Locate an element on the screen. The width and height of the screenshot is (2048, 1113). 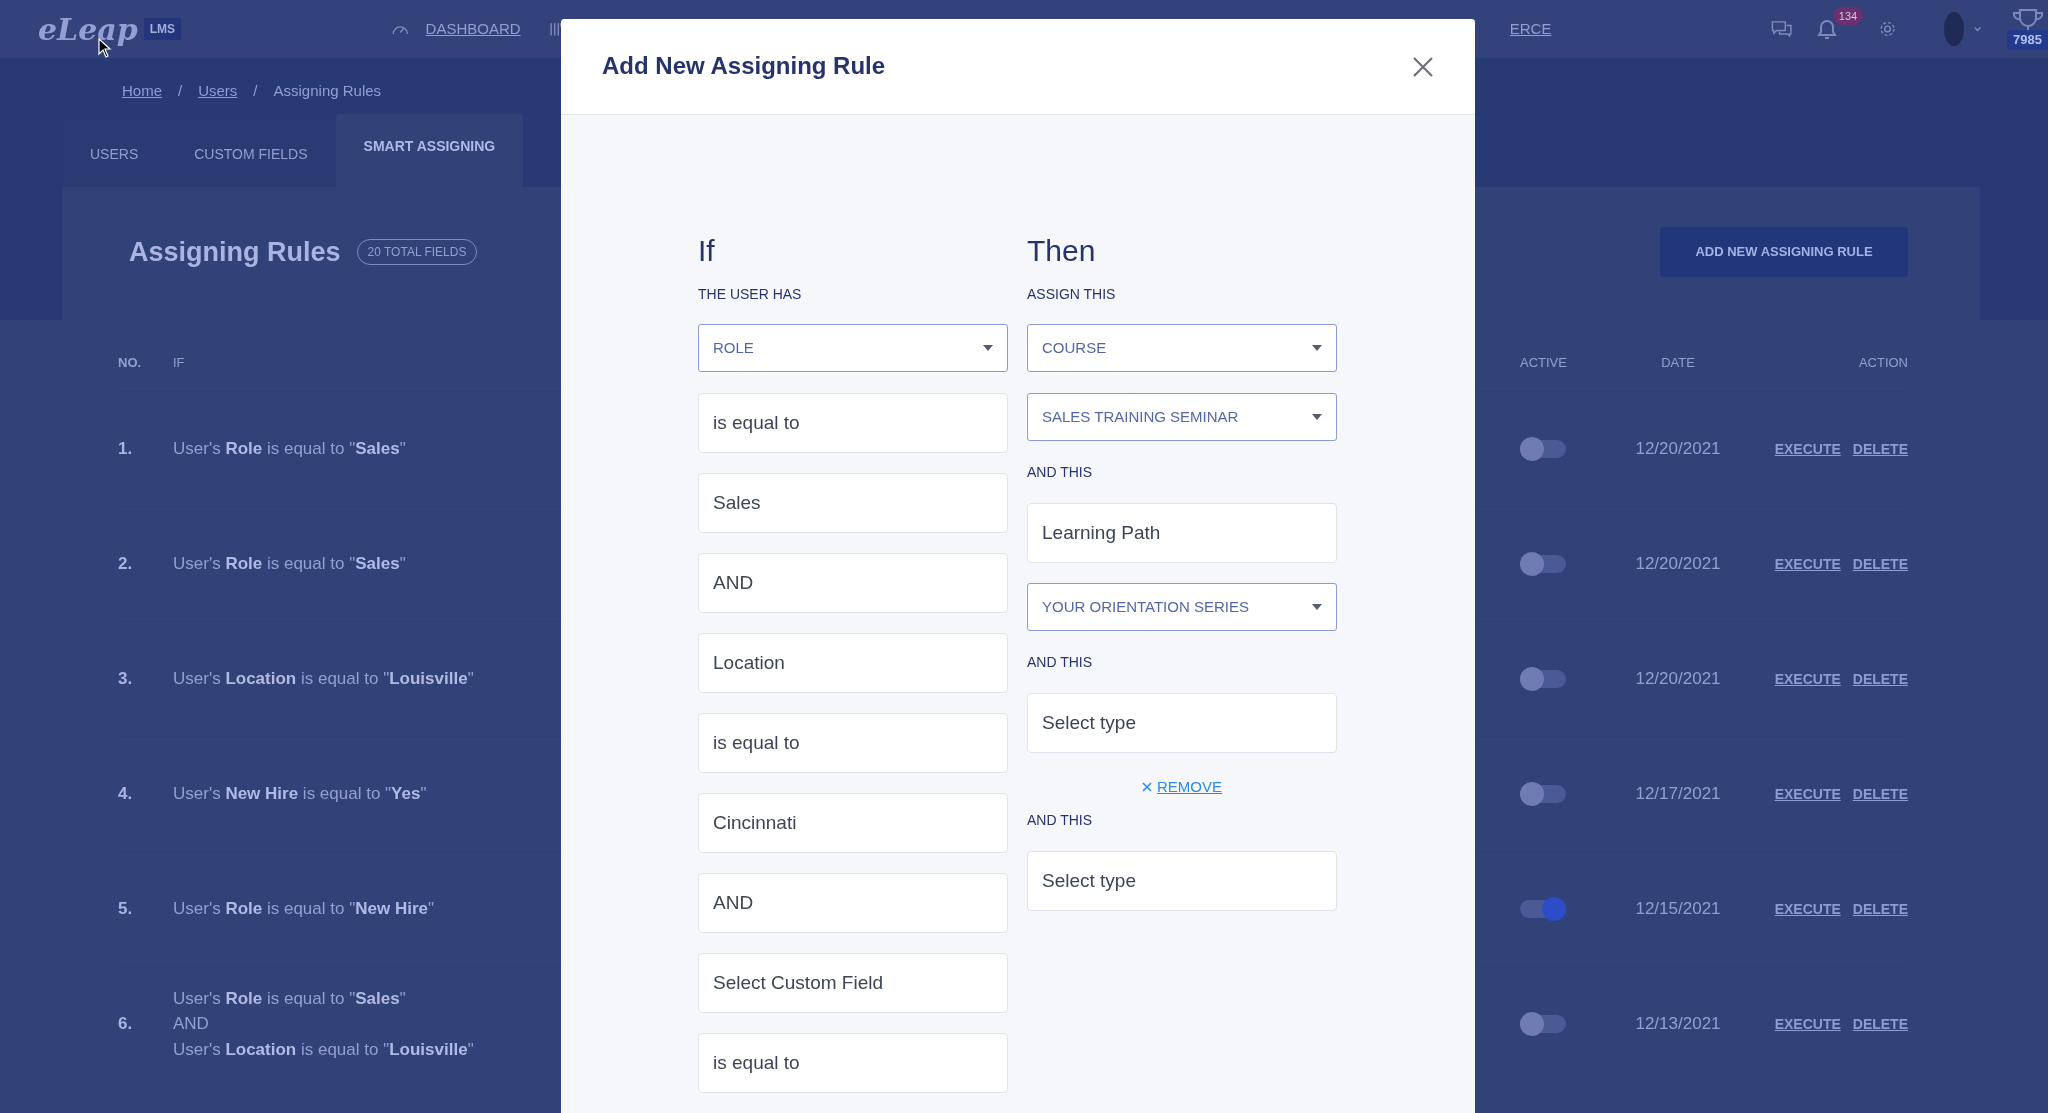
date-cell-text: 12/17/2021 is located at coordinates (1678, 794).